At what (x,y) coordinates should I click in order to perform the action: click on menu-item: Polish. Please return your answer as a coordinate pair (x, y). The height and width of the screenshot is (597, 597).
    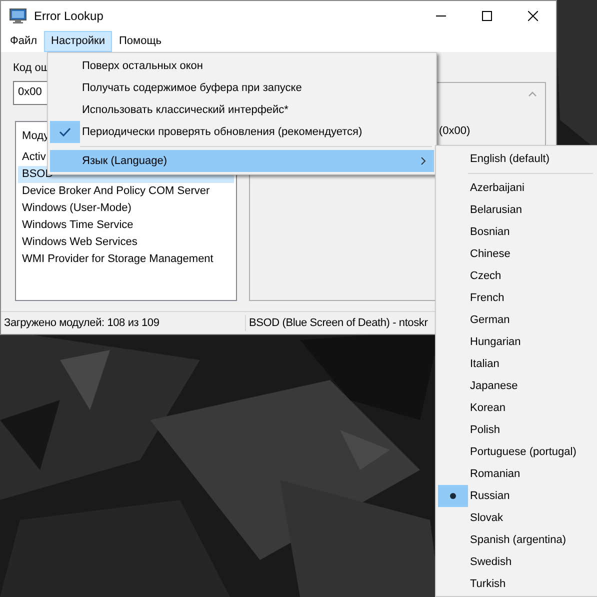
    Looking at the image, I should click on (516, 430).